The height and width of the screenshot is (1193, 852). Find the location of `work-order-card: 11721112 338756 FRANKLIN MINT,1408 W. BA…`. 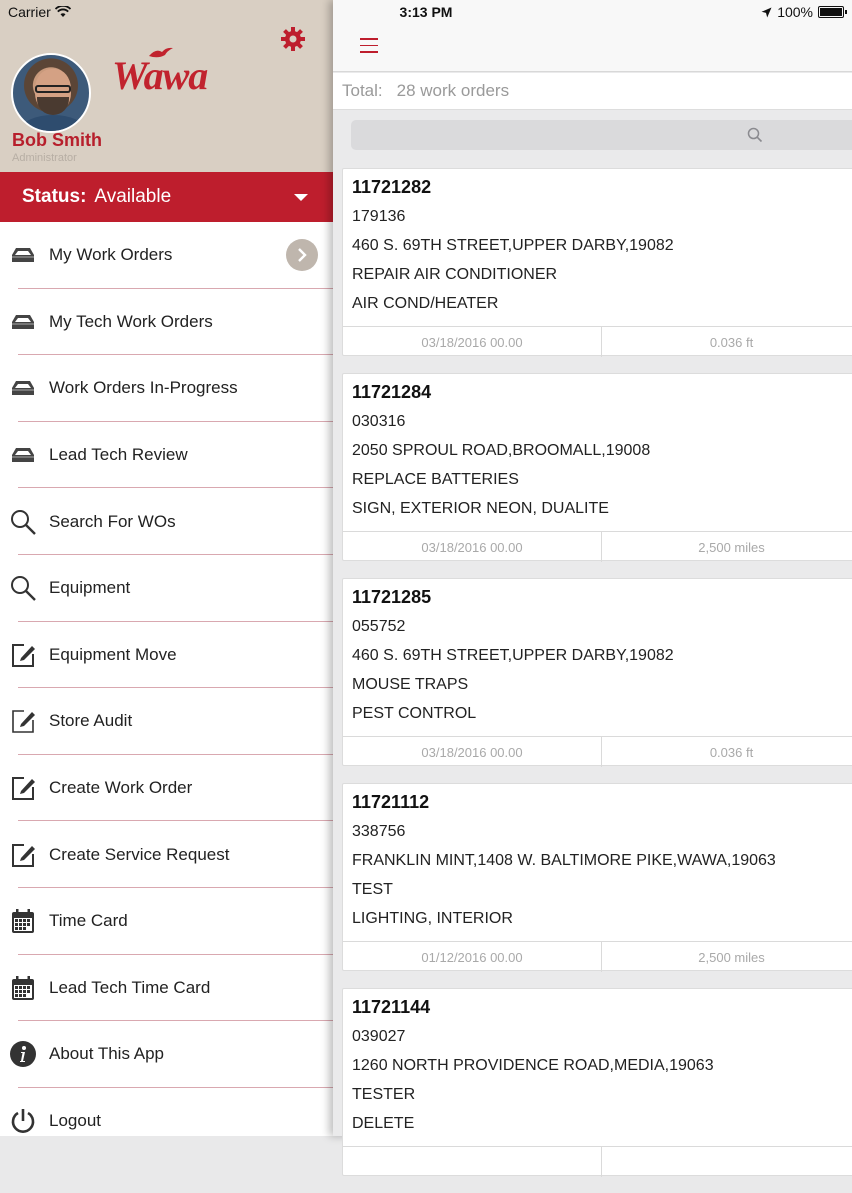

work-order-card: 11721112 338756 FRANKLIN MINT,1408 W. BA… is located at coordinates (597, 877).